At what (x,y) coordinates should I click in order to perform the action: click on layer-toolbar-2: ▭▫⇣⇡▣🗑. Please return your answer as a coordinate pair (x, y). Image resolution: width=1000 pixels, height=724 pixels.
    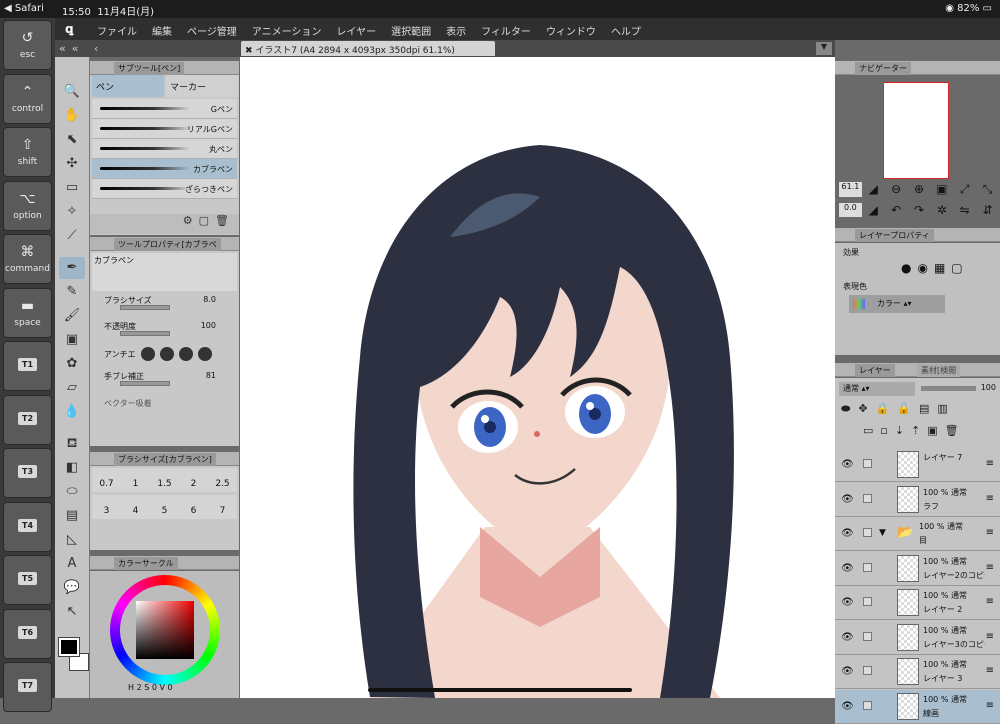
    Looking at the image, I should click on (931, 430).